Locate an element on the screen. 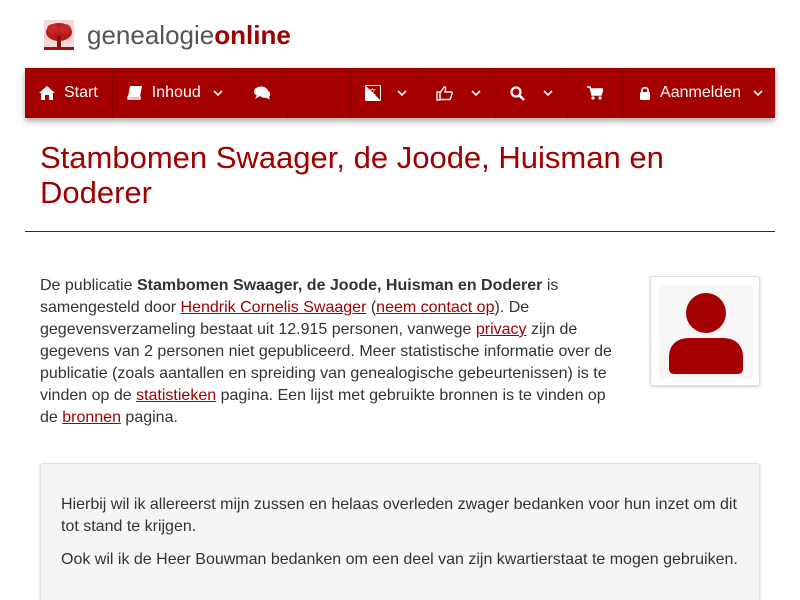 This screenshot has width=800, height=600. nav-start: Start is located at coordinates (69, 93).